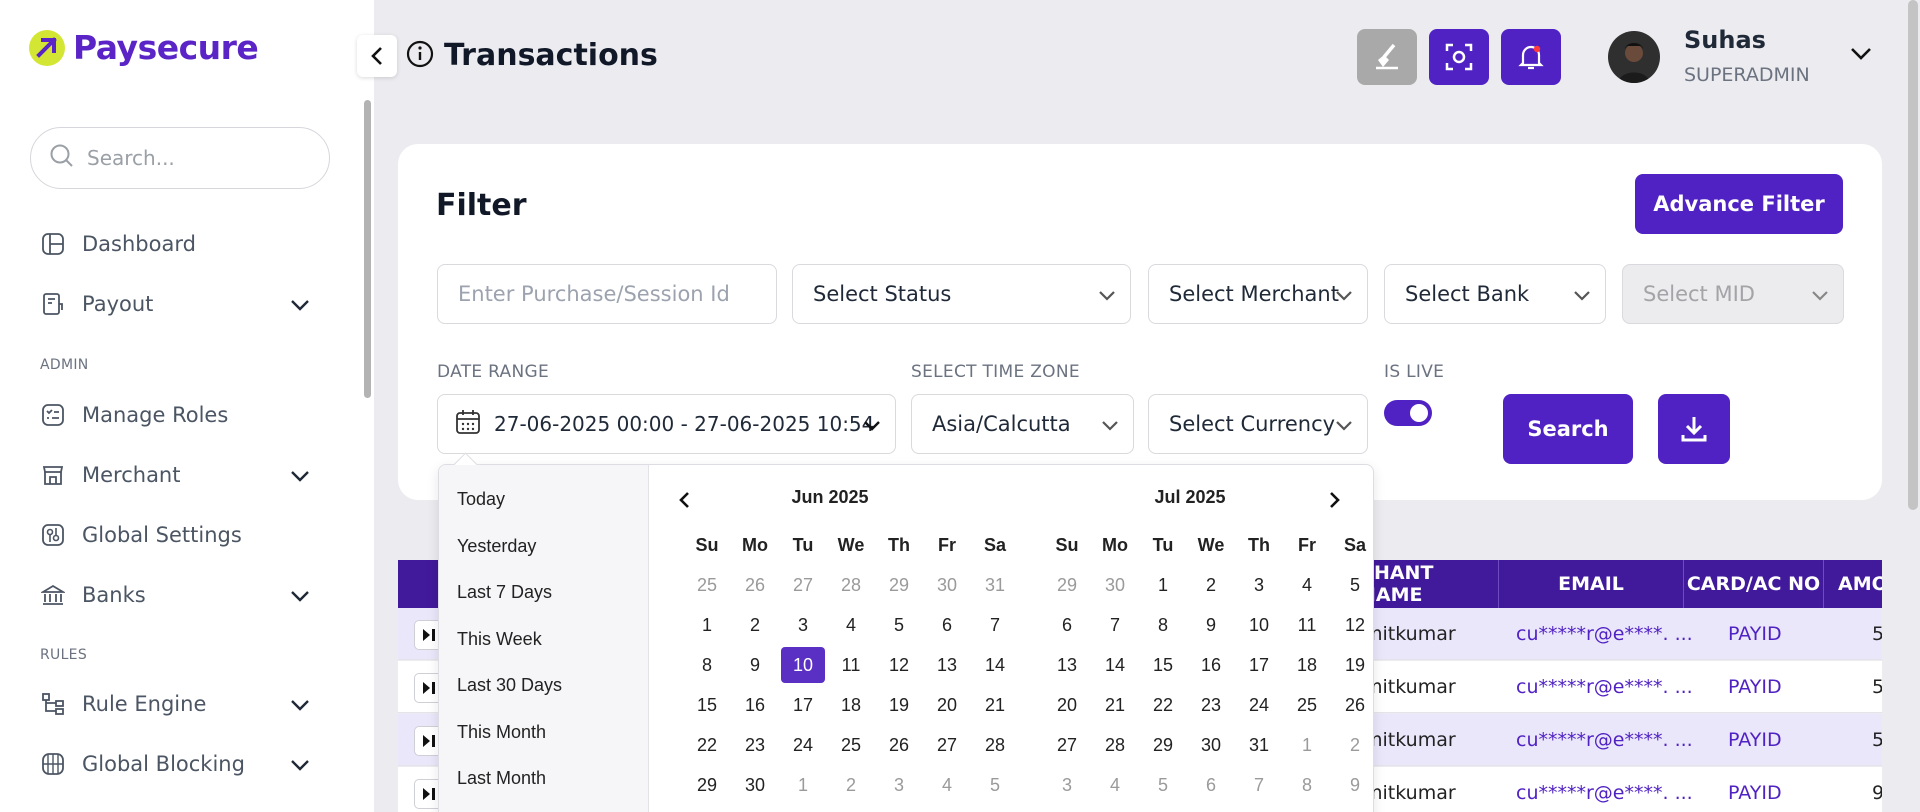 Image resolution: width=1920 pixels, height=812 pixels. Describe the element at coordinates (175, 304) in the screenshot. I see `sidebar-item-payout: Payout` at that location.